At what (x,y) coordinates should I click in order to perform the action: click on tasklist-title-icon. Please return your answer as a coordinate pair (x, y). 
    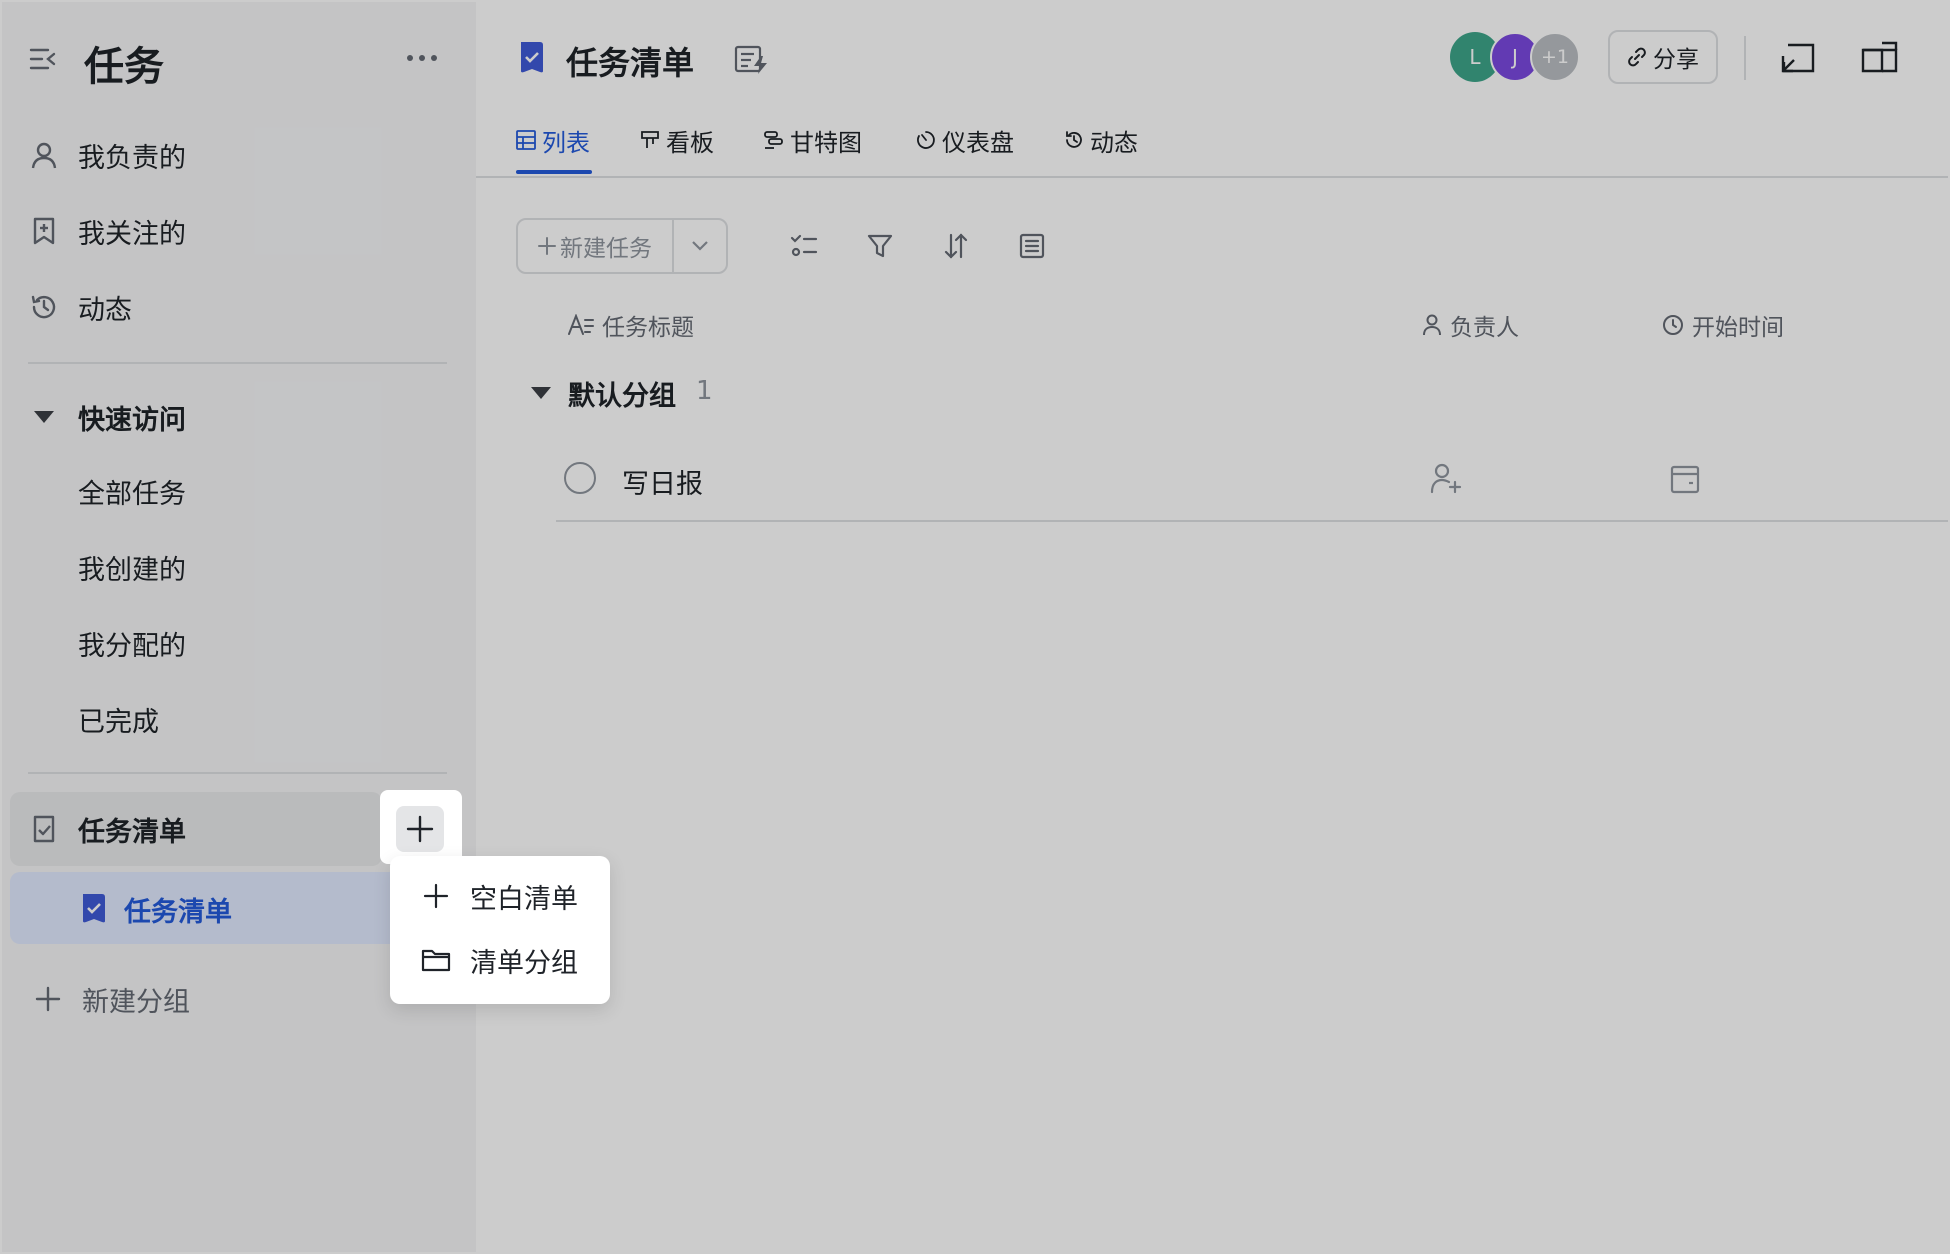
    Looking at the image, I should click on (532, 57).